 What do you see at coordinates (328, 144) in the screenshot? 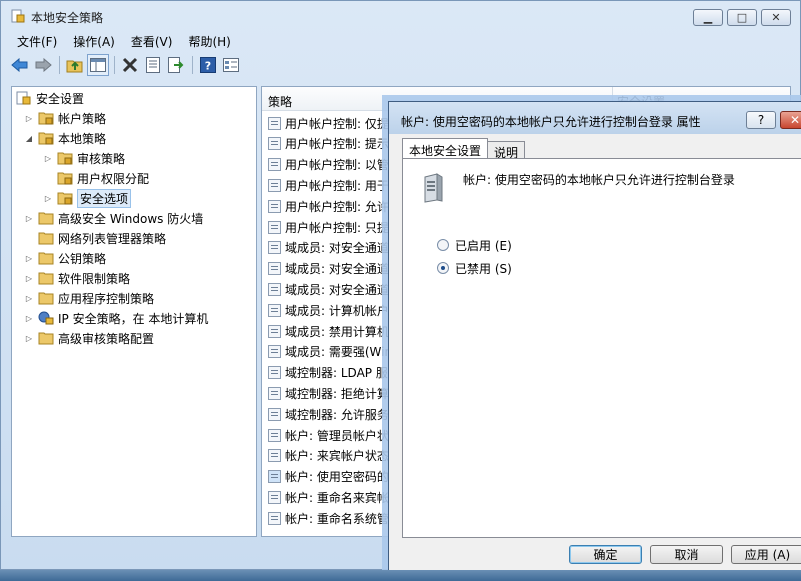
I see `table-row: 用户帐户控制: 提示` at bounding box center [328, 144].